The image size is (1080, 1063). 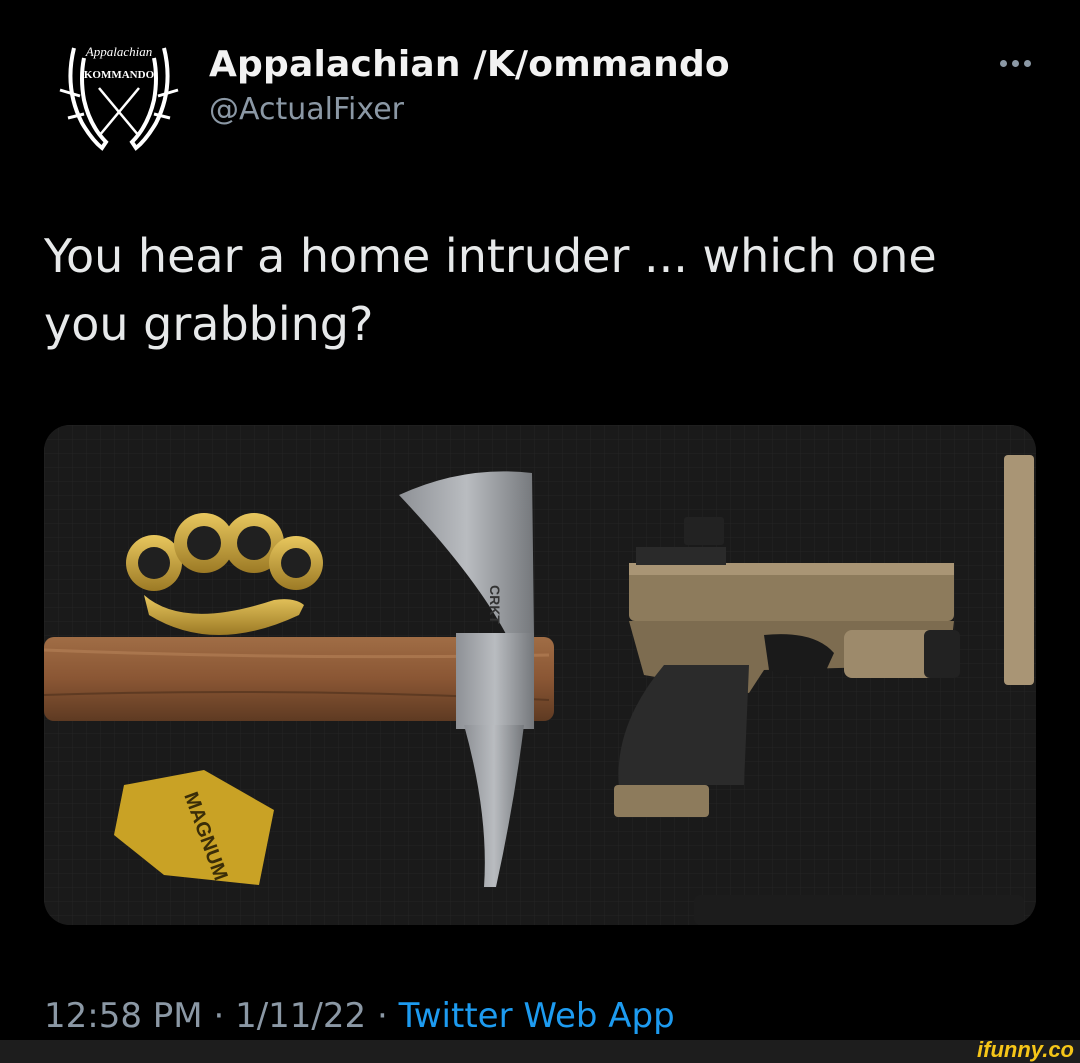 I want to click on watermark-bar, so click(x=540, y=1051).